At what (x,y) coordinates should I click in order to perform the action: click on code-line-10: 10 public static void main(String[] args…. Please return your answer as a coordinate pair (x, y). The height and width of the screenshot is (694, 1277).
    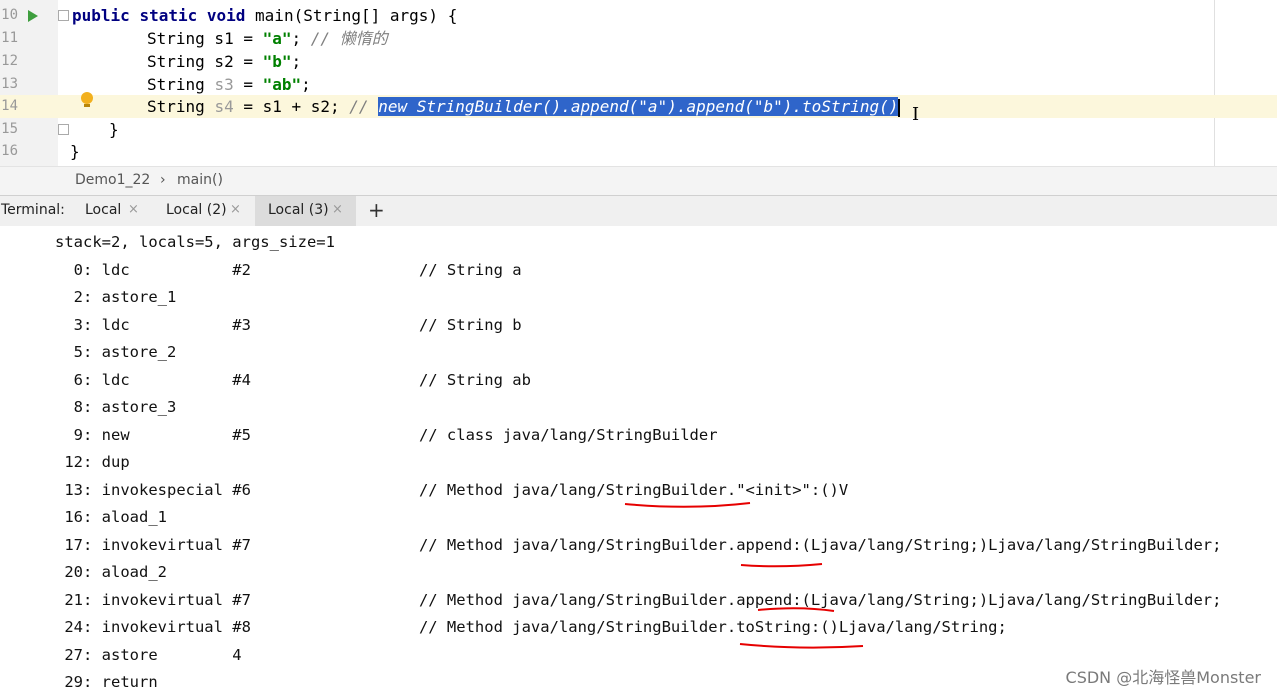
    Looking at the image, I should click on (638, 15).